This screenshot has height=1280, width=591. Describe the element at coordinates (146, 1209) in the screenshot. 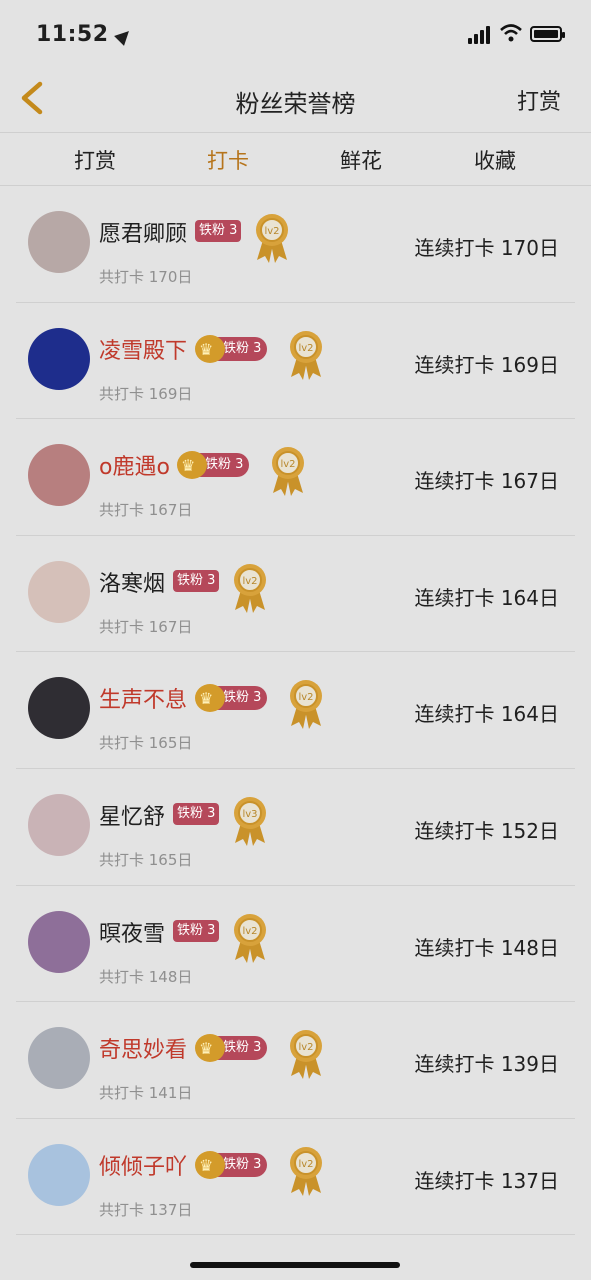

I see `total-checkin-text: 共打卡 137日` at that location.